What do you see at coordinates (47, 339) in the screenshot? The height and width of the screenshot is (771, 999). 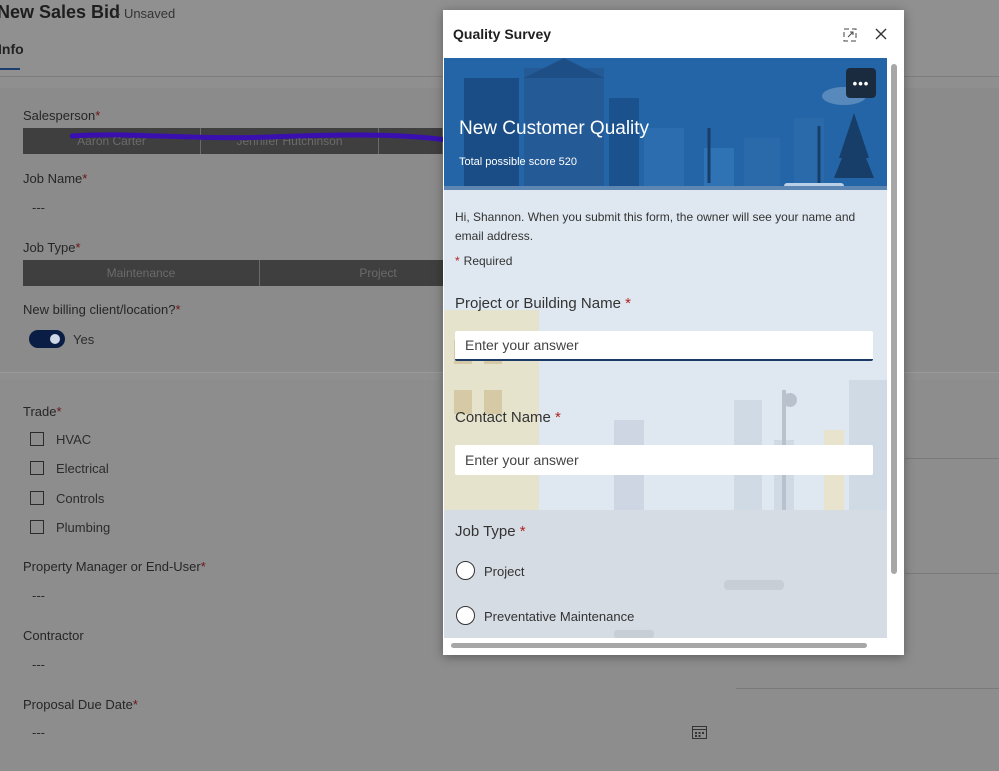 I see `billing-toggle` at bounding box center [47, 339].